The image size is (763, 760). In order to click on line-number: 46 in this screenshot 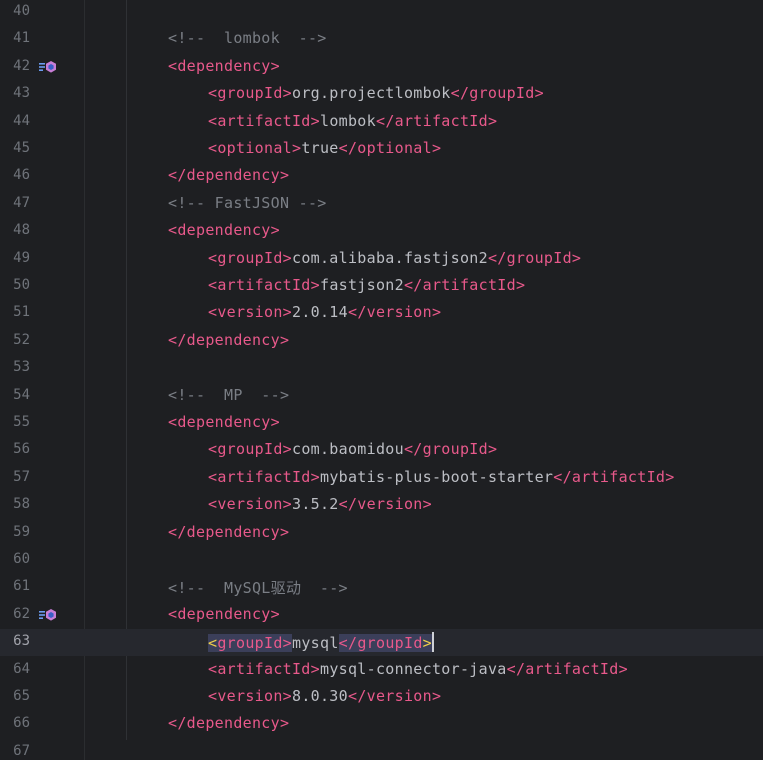, I will do `click(15, 175)`.